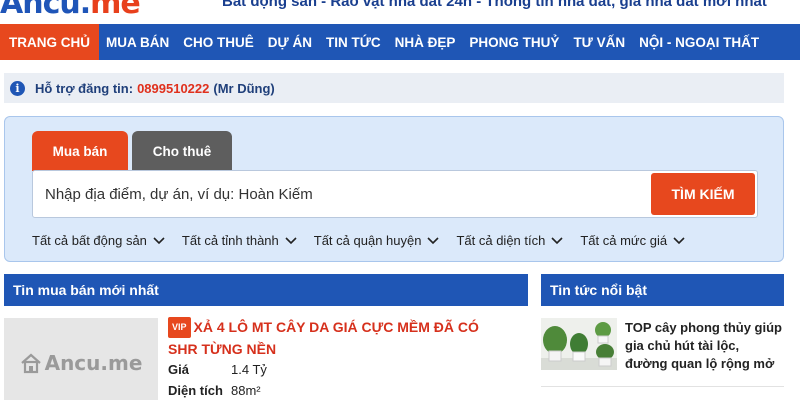  What do you see at coordinates (182, 151) in the screenshot?
I see `tab-rent: Cho thuê` at bounding box center [182, 151].